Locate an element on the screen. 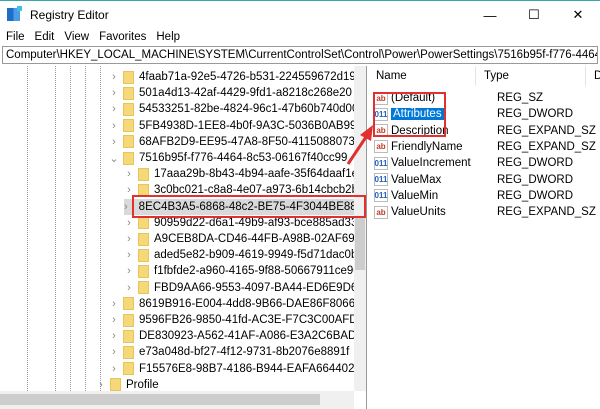 The image size is (600, 409). tree-item: › aded5e82-b909-4619-9949-f5d71dac0bcb is located at coordinates (245, 255).